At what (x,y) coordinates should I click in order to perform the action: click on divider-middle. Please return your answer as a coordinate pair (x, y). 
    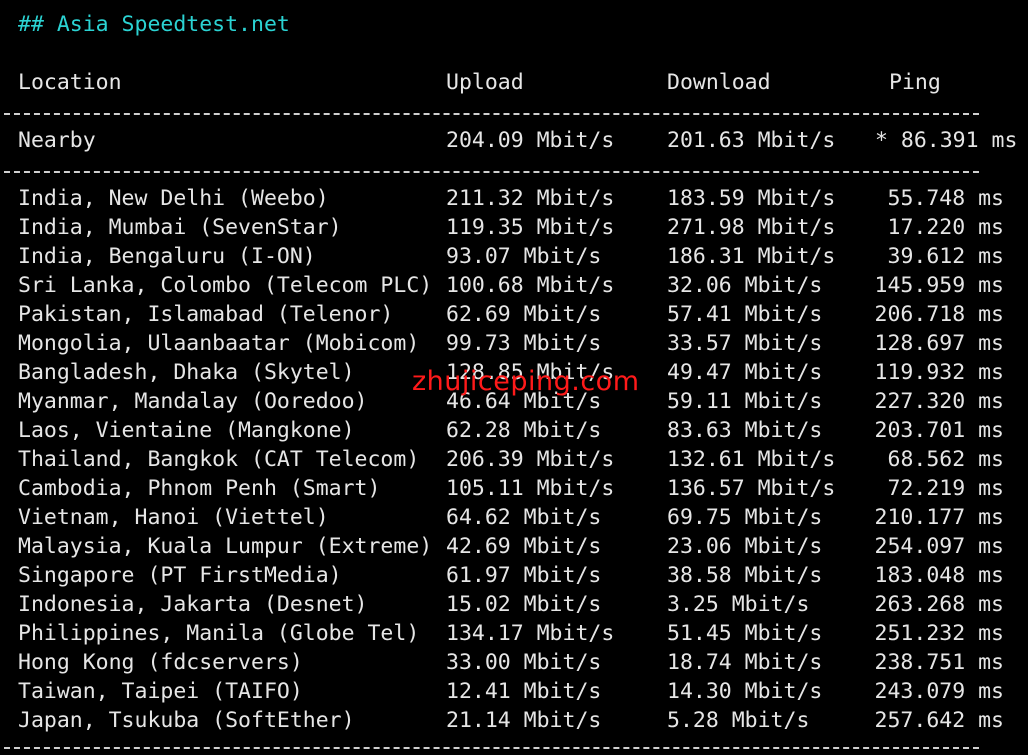
    Looking at the image, I should click on (491, 172).